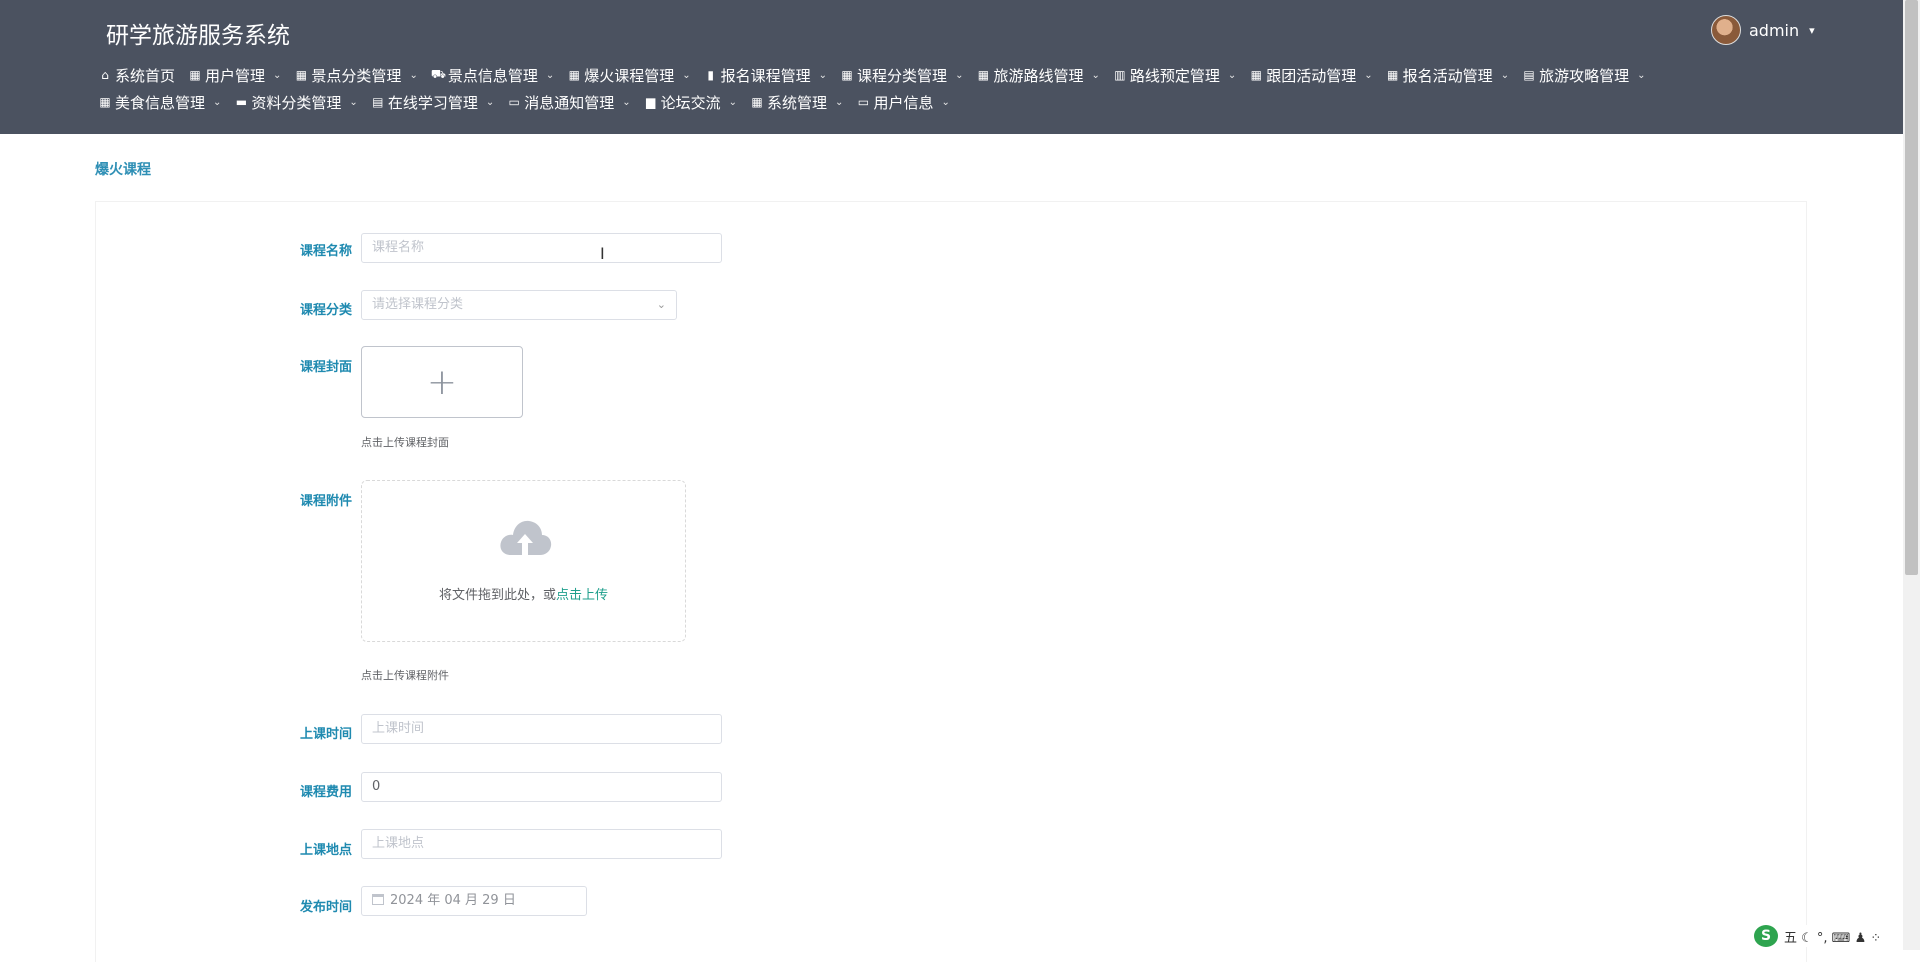 The image size is (1920, 962). I want to click on caret-down-icon: ▾, so click(1812, 30).